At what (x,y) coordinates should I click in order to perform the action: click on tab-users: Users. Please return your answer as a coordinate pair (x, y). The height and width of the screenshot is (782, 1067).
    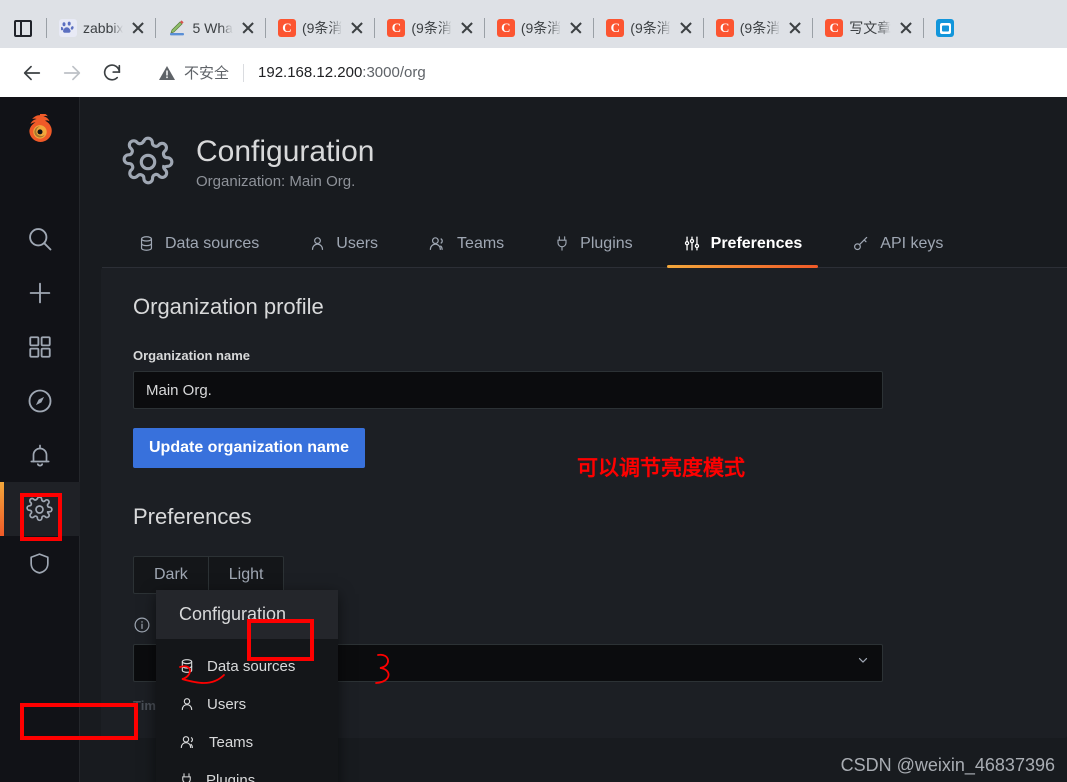
    Looking at the image, I should click on (343, 244).